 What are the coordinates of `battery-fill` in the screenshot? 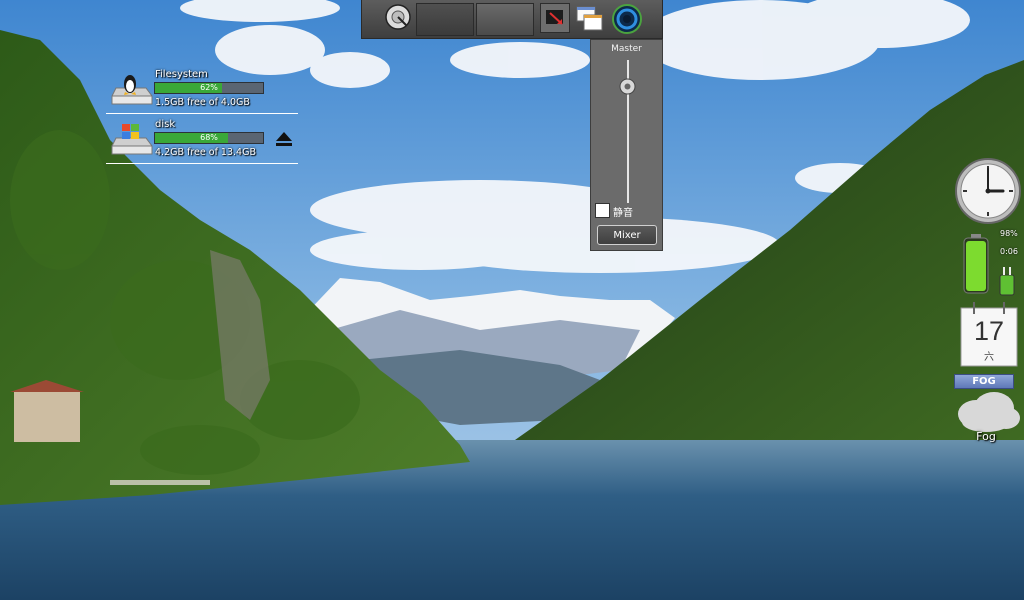 It's located at (976, 266).